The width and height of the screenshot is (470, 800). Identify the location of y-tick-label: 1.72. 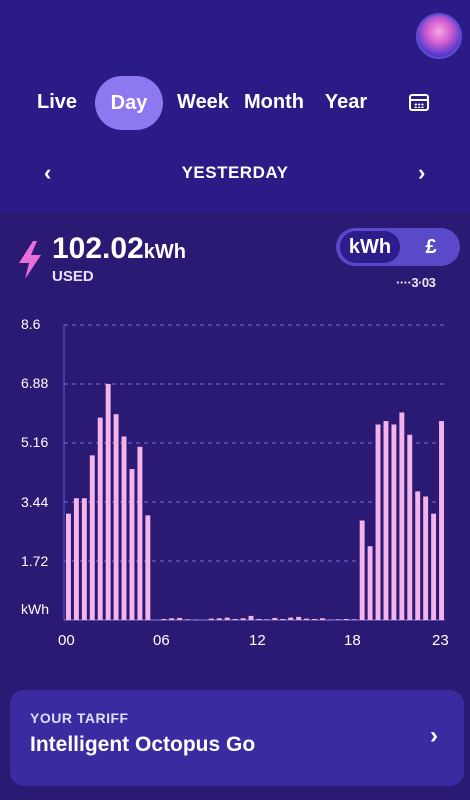
(35, 561).